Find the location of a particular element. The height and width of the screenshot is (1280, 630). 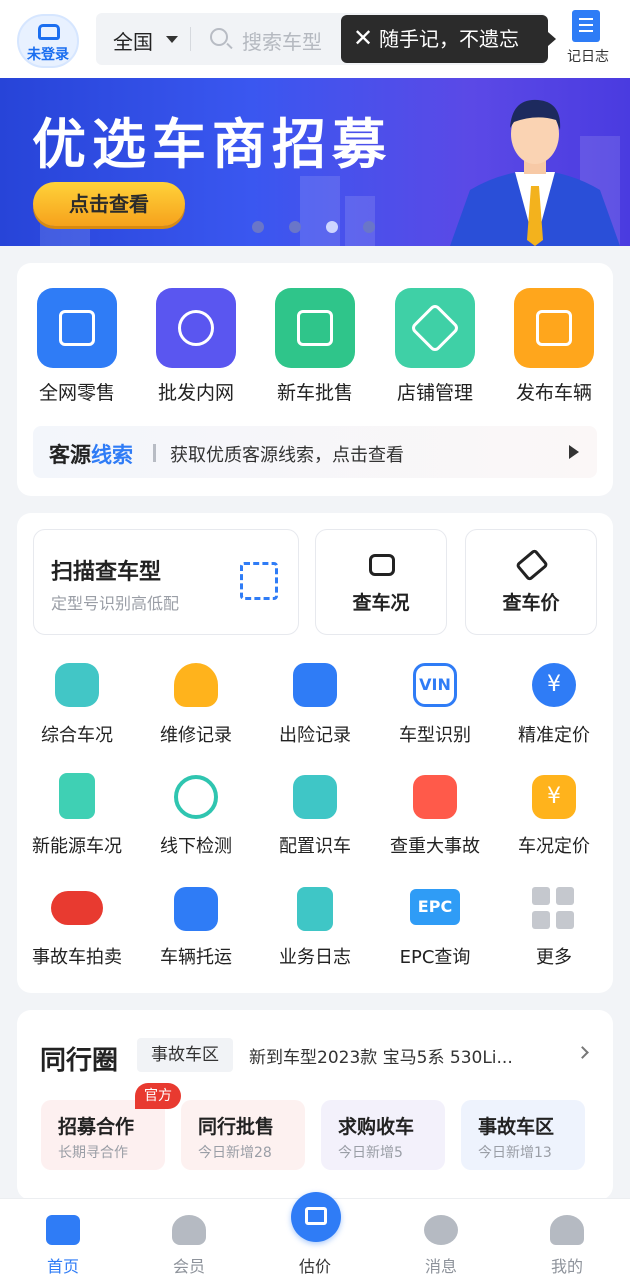

briefcase-icon is located at coordinates (316, 1216).